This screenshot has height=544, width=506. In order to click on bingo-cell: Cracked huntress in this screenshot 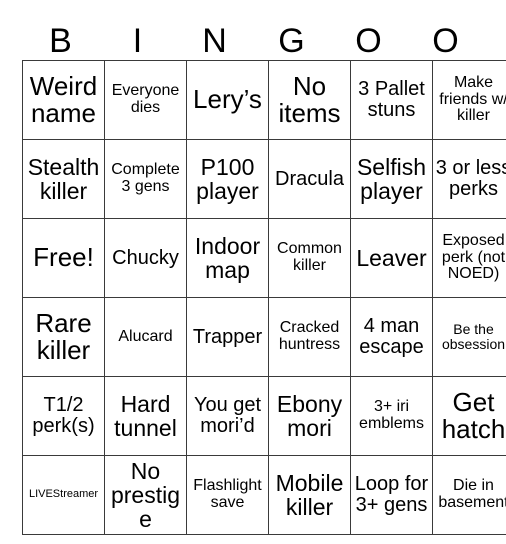, I will do `click(309, 337)`.